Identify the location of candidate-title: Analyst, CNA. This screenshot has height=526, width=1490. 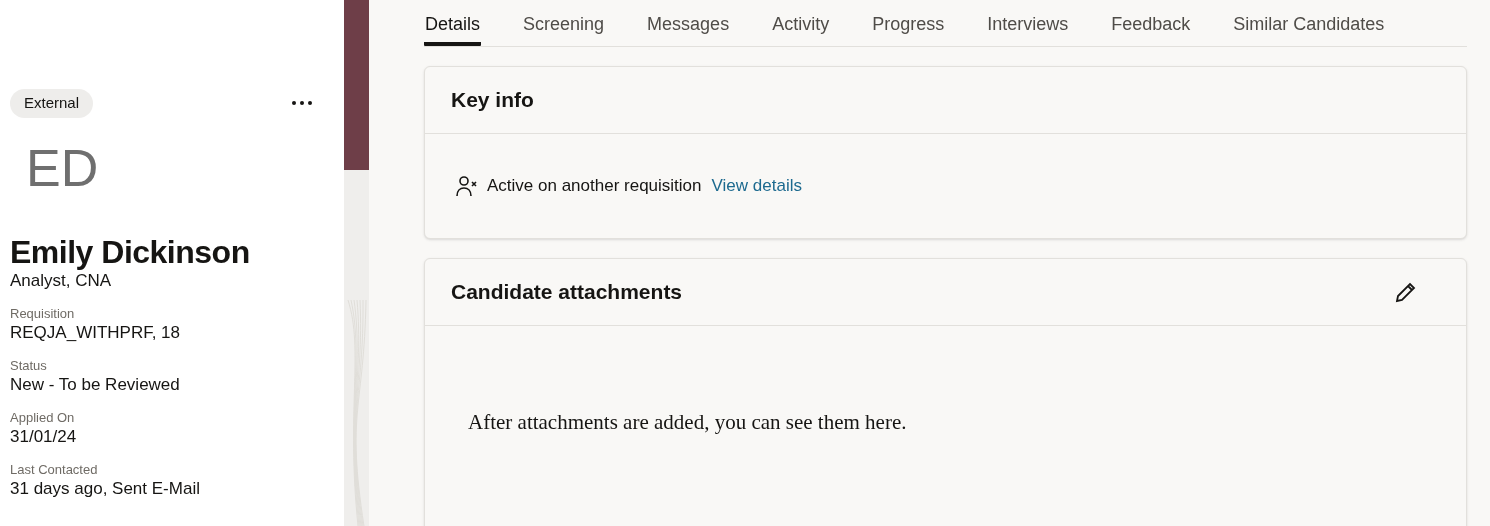
(61, 281).